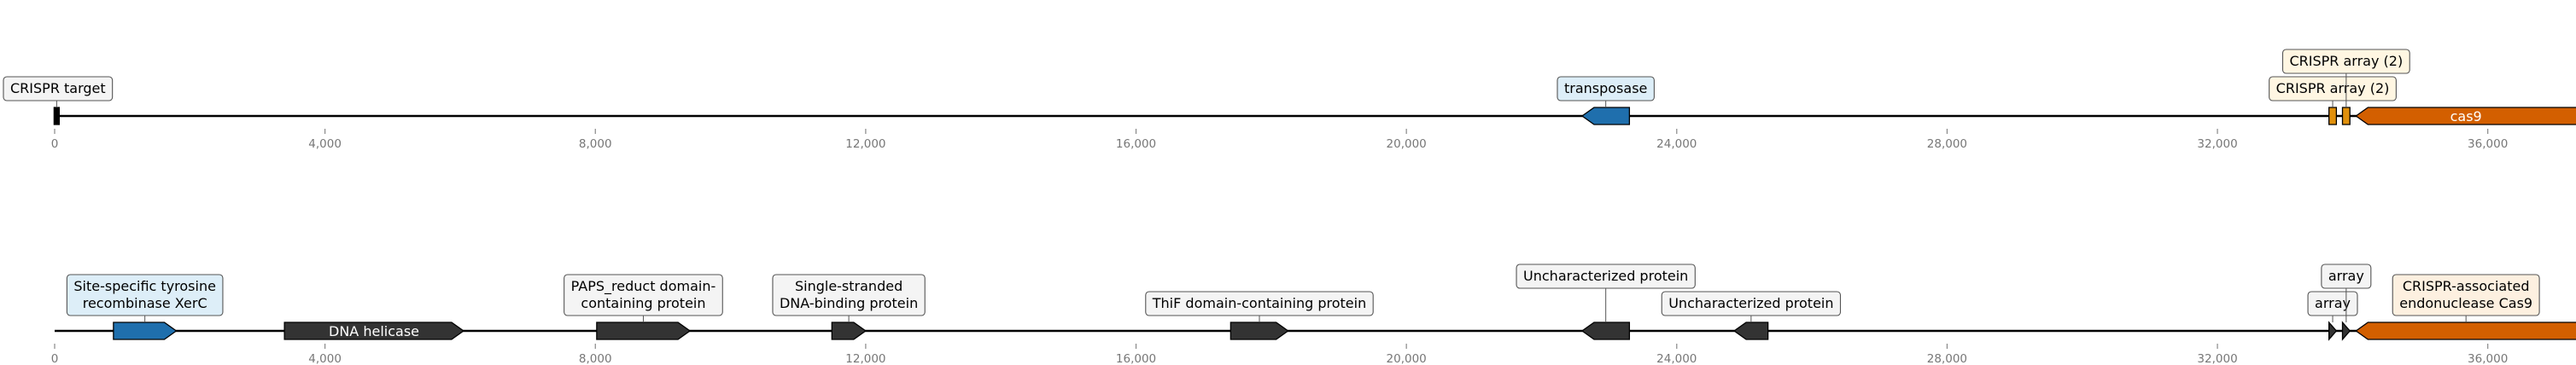 This screenshot has height=365, width=2576. I want to click on feature-transposase: transposase, so click(1606, 100).